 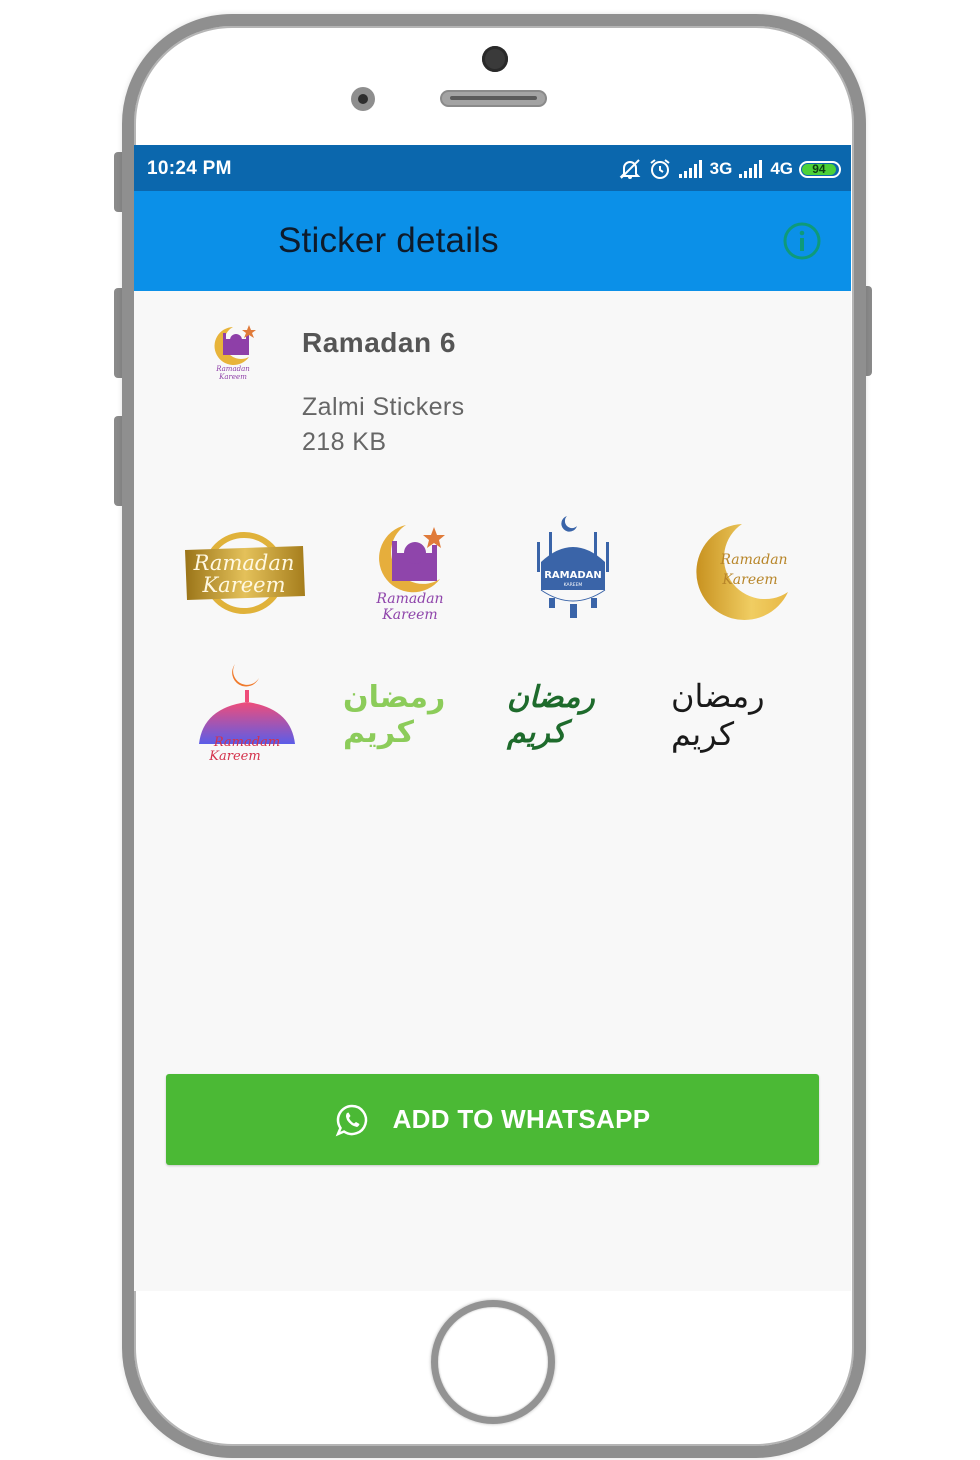 What do you see at coordinates (521, 1119) in the screenshot?
I see `add-to-whatsapp-label: ADD TO WHATSAPP` at bounding box center [521, 1119].